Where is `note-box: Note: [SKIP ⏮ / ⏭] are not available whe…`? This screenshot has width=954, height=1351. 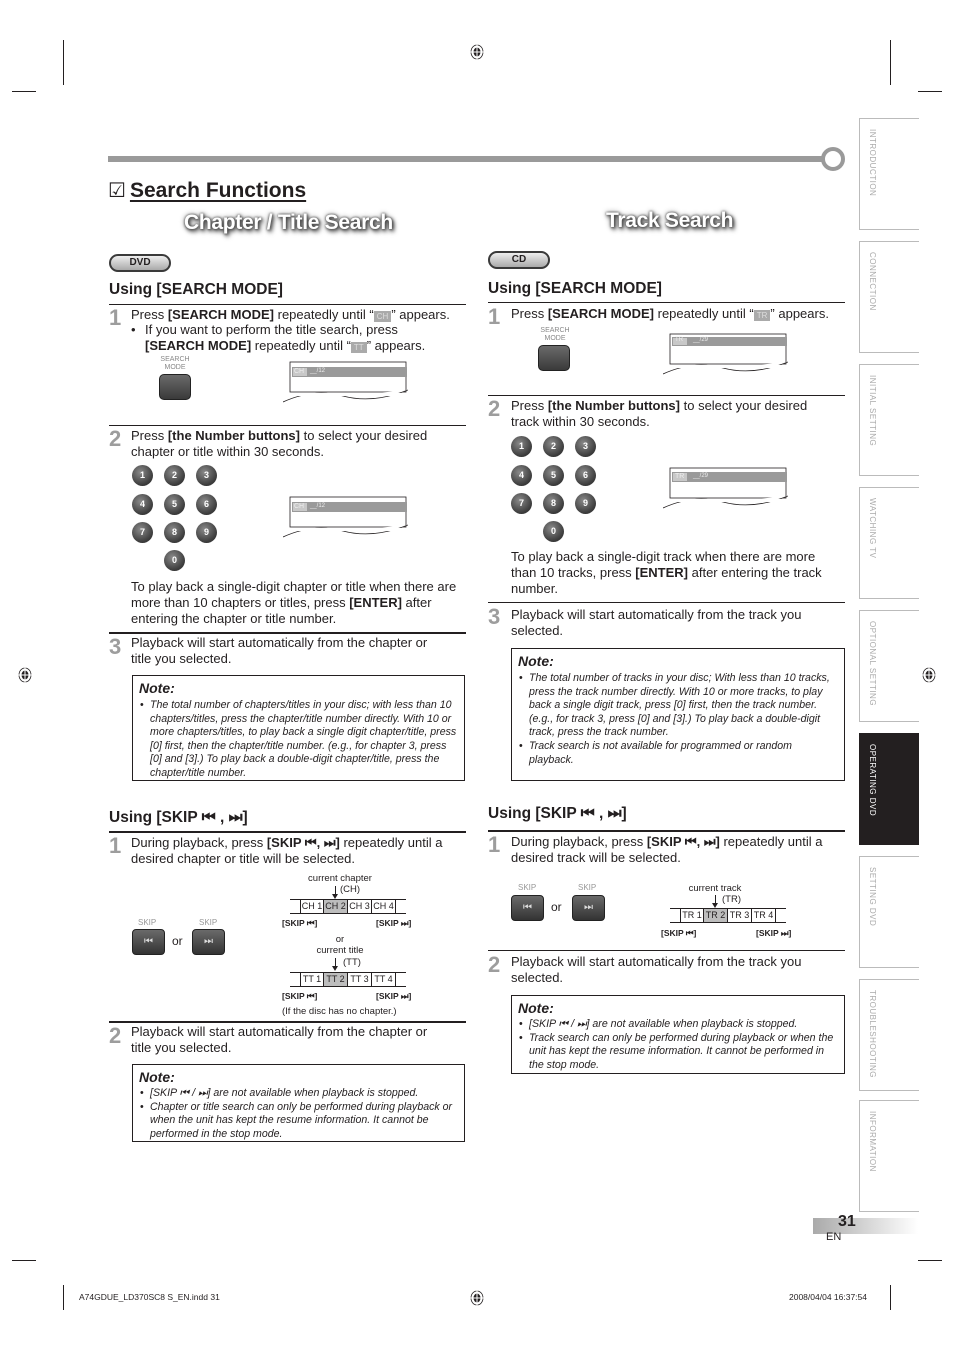
note-box: Note: [SKIP ⏮ / ⏭] are not available whe… is located at coordinates (678, 1034).